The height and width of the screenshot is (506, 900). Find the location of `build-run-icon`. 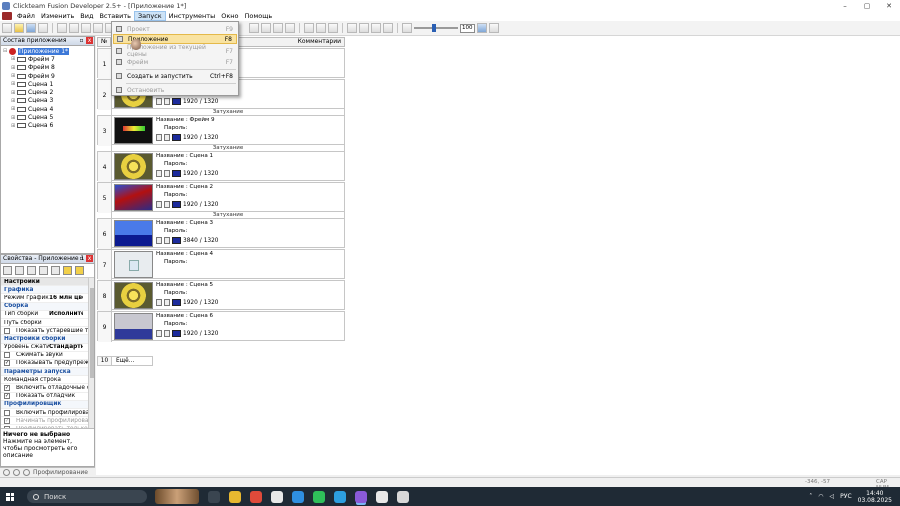

build-run-icon is located at coordinates (376, 28).